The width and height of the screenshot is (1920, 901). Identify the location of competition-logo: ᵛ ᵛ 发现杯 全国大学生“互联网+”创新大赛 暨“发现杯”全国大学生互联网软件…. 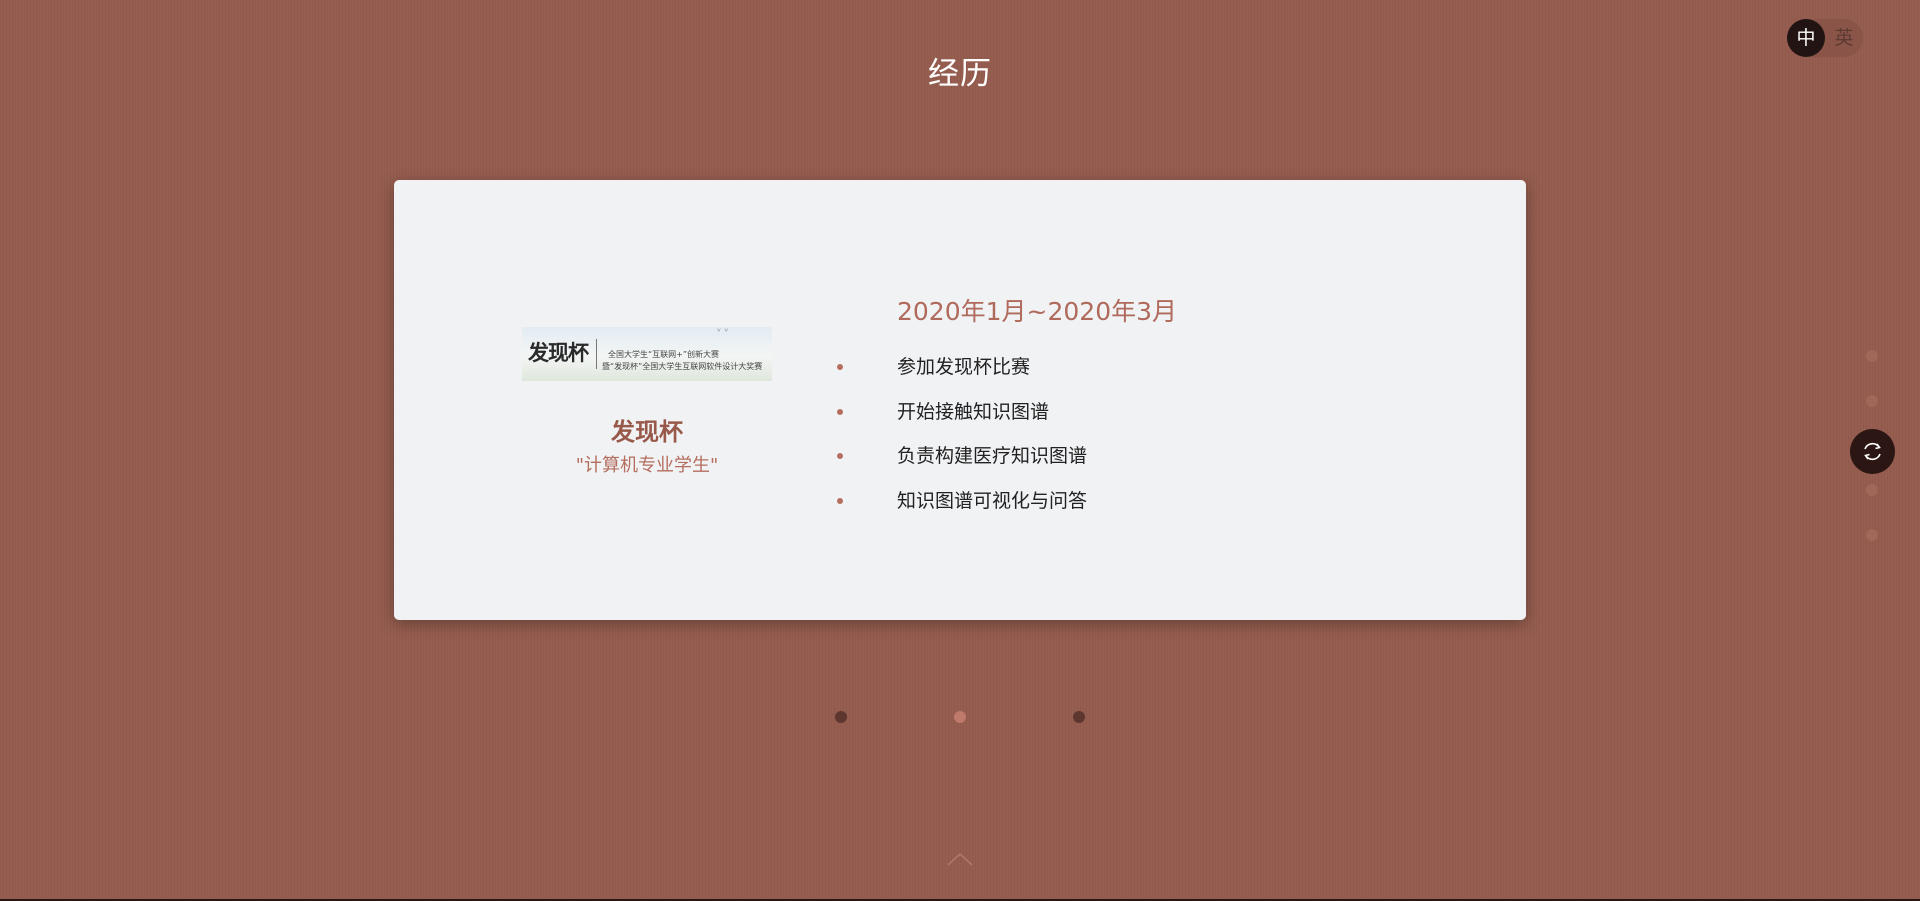
(647, 354).